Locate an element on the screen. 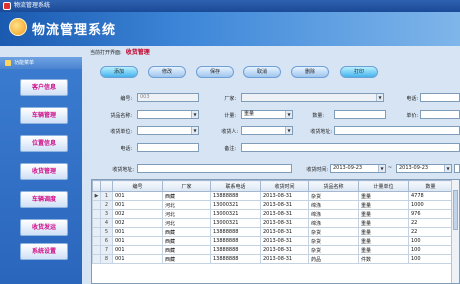 This screenshot has height=284, width=460. phone-field is located at coordinates (440, 97).